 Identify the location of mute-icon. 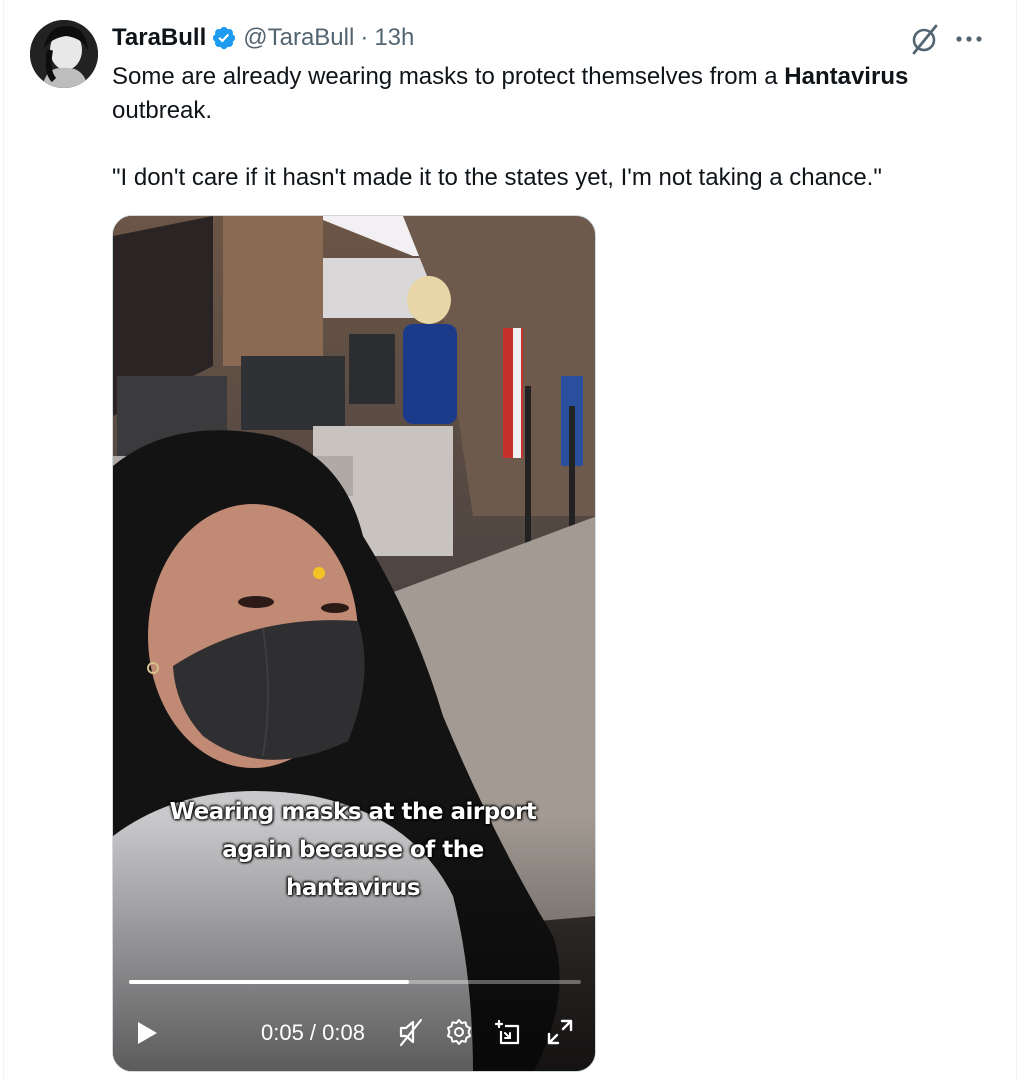
(411, 1032).